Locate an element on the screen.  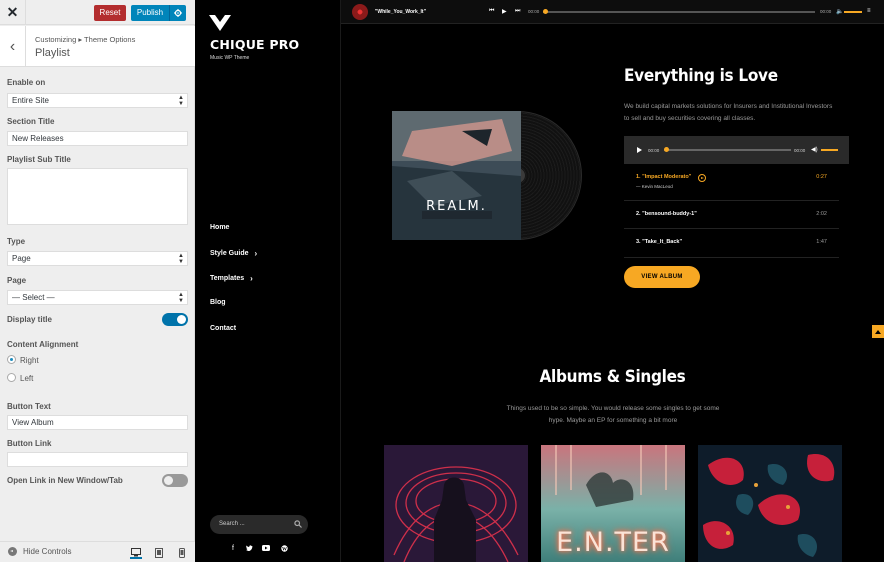
close-icon: ✕ is located at coordinates (13, 12).